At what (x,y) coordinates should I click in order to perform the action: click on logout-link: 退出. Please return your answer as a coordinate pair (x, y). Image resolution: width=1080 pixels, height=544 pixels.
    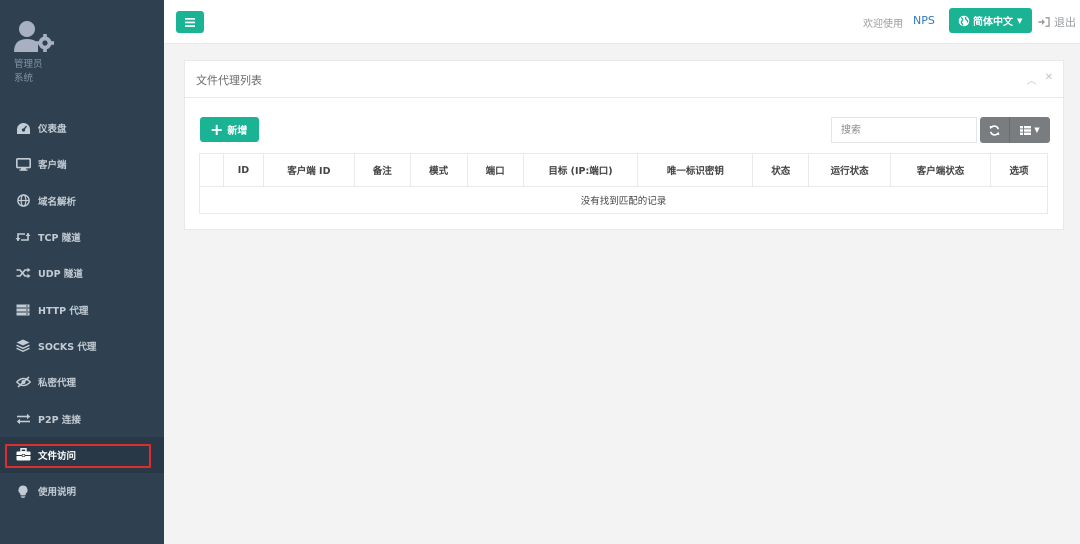
    Looking at the image, I should click on (1057, 22).